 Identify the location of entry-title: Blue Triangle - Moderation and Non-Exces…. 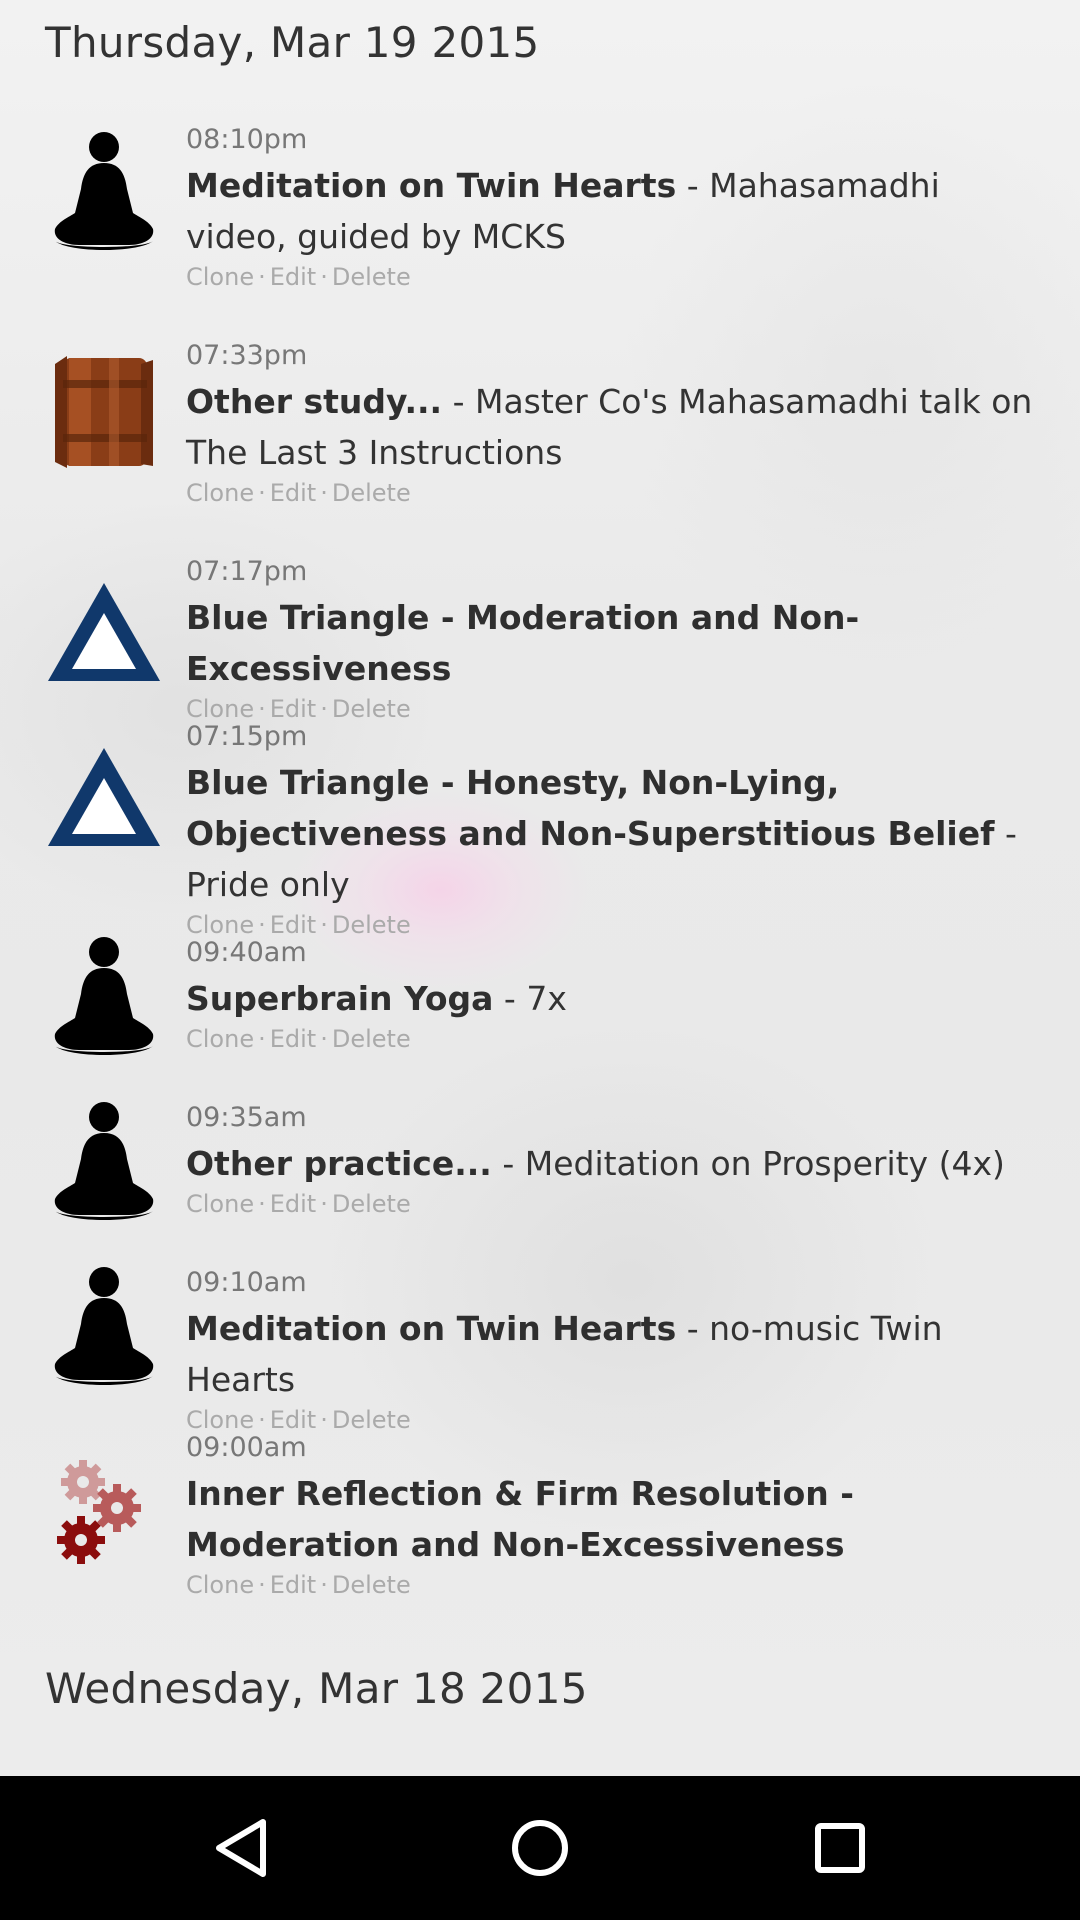
(618, 643).